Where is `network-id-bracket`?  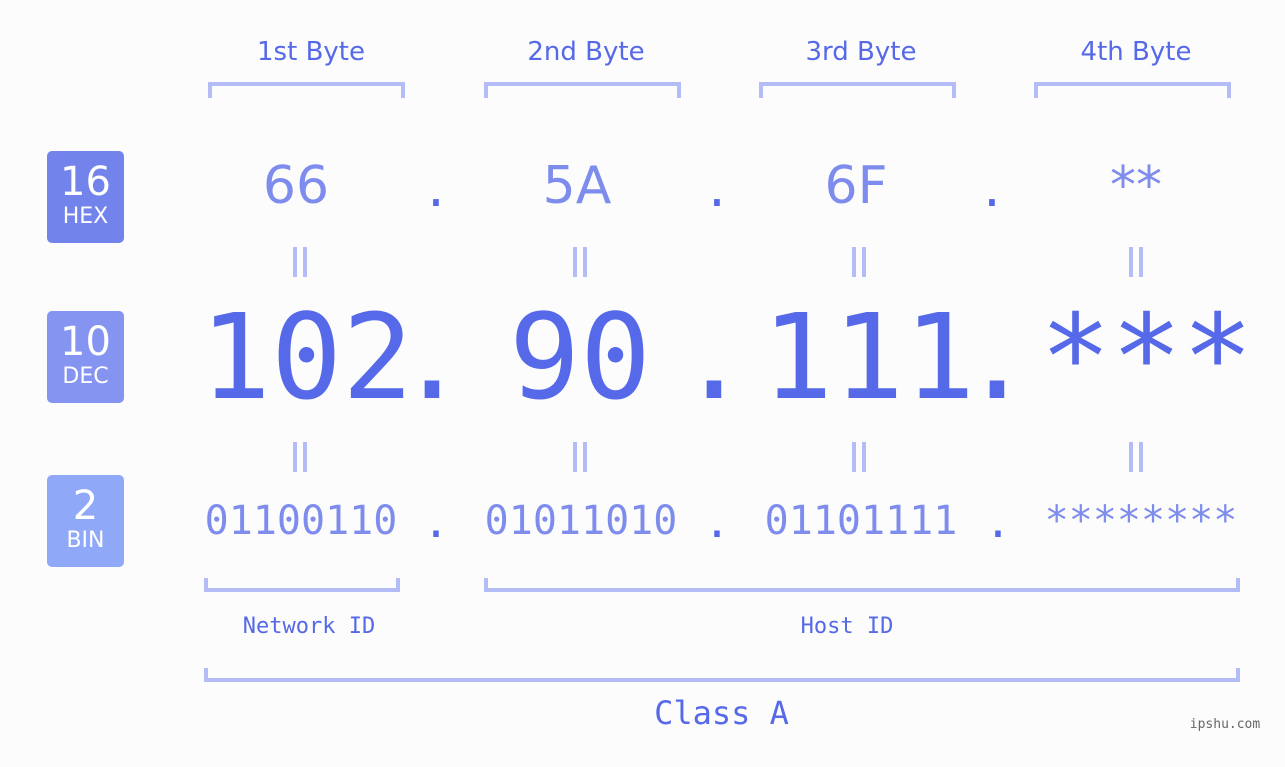 network-id-bracket is located at coordinates (302, 585).